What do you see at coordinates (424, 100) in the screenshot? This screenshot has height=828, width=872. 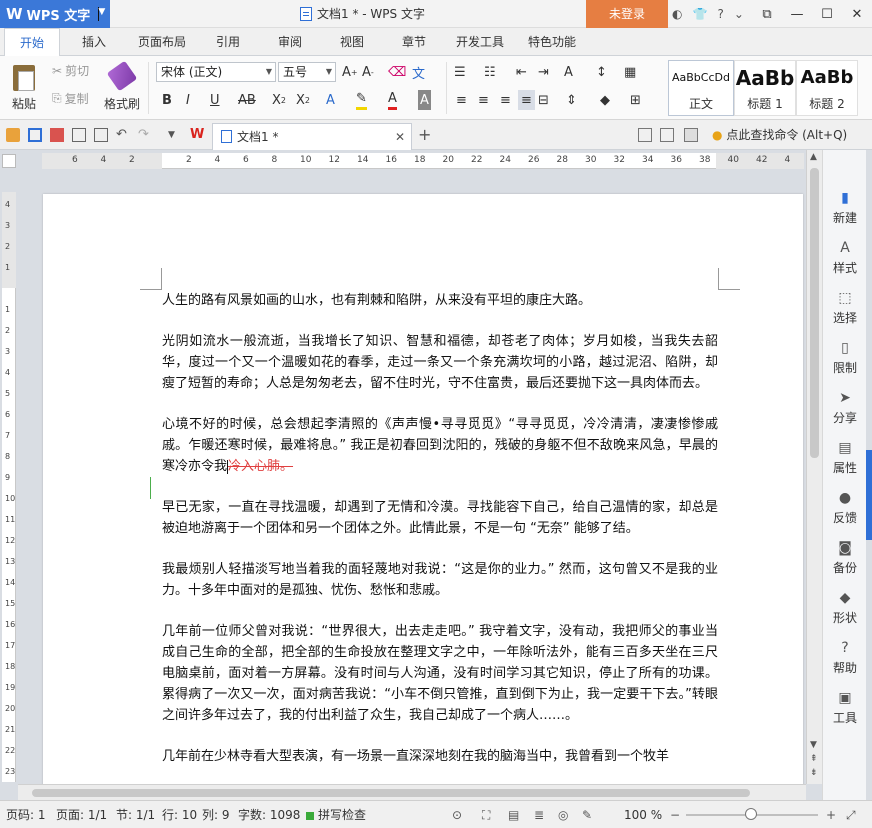 I see `char-shading-icon: A` at bounding box center [424, 100].